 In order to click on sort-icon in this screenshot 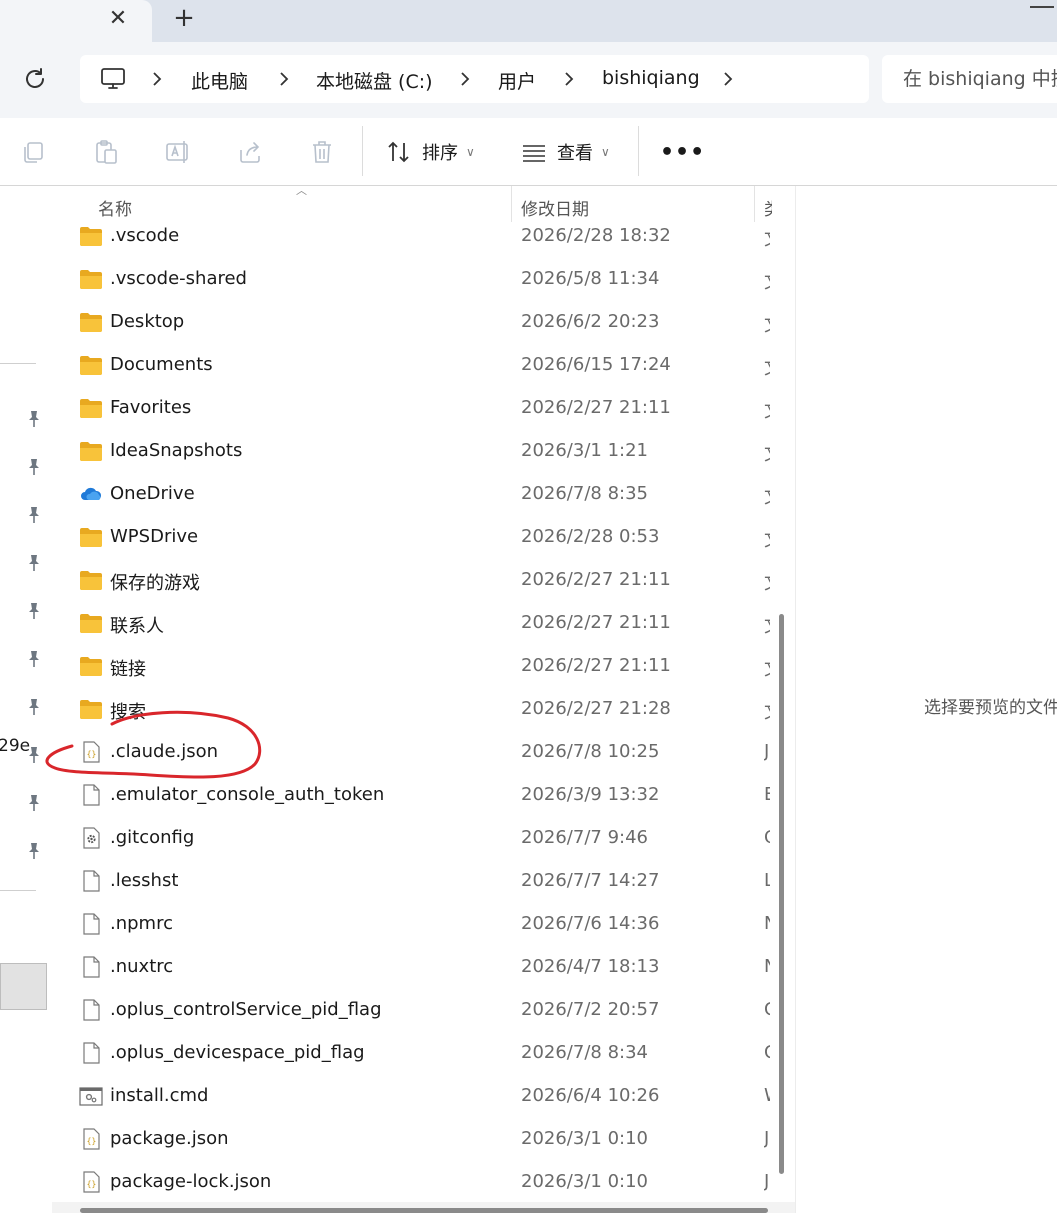, I will do `click(398, 152)`.